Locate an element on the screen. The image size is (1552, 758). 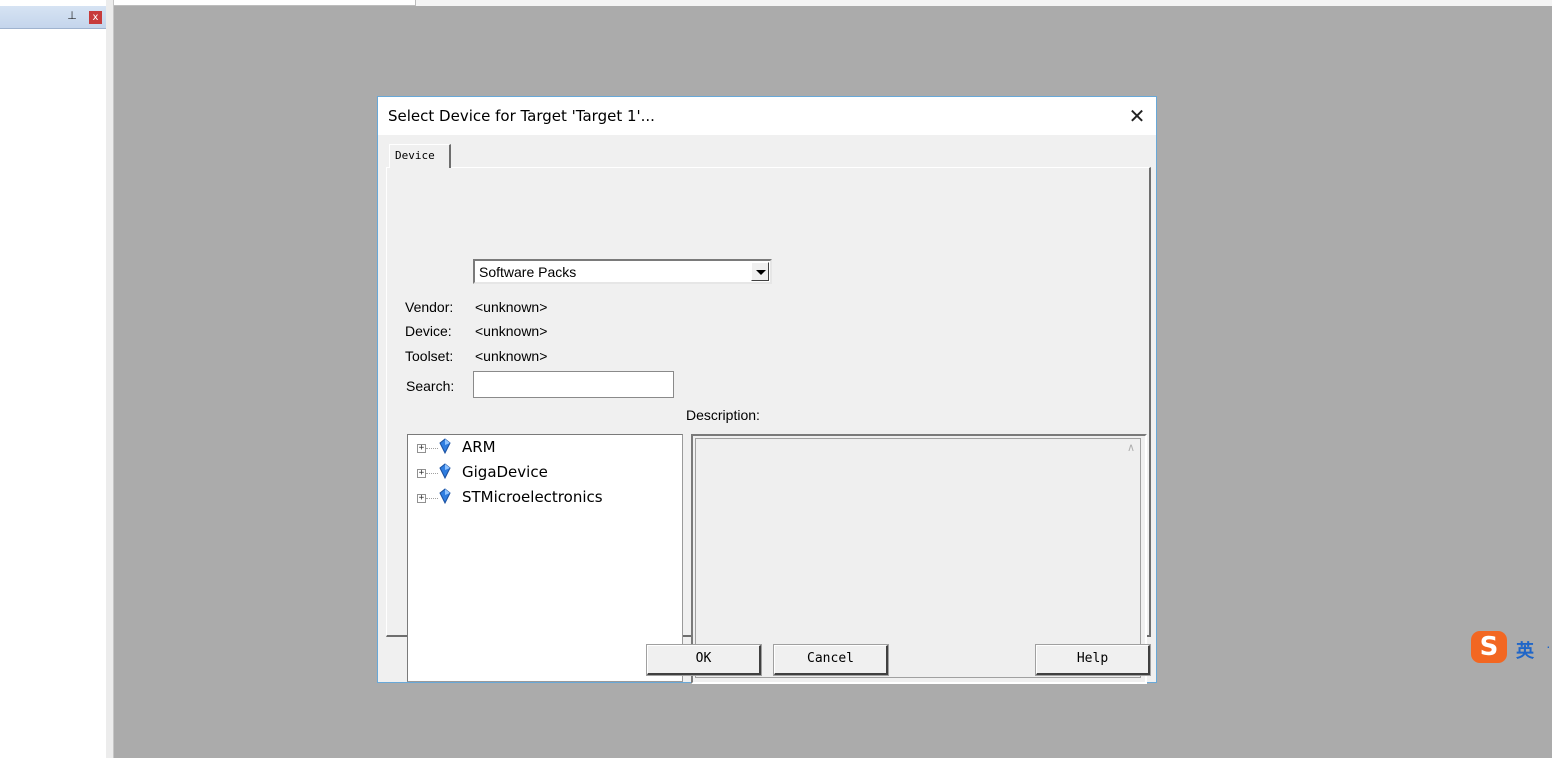
project-panel-header: ⊥ x is located at coordinates (53, 17).